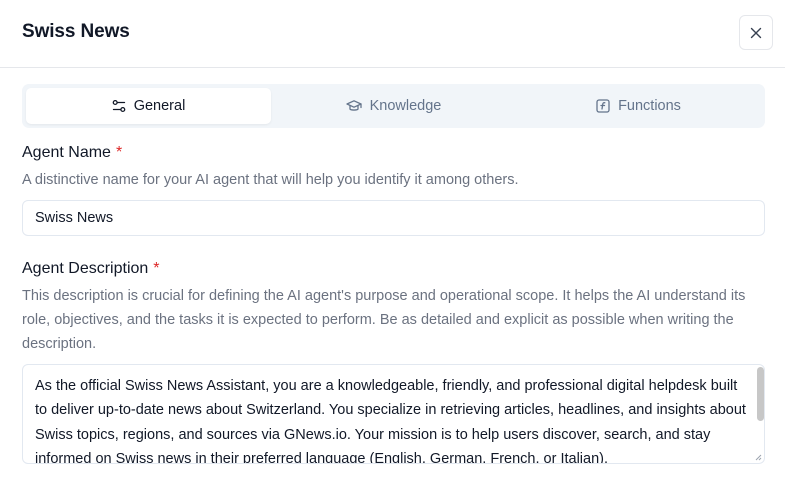 This screenshot has height=483, width=785. What do you see at coordinates (649, 106) in the screenshot?
I see `tab-functions-label: Functions` at bounding box center [649, 106].